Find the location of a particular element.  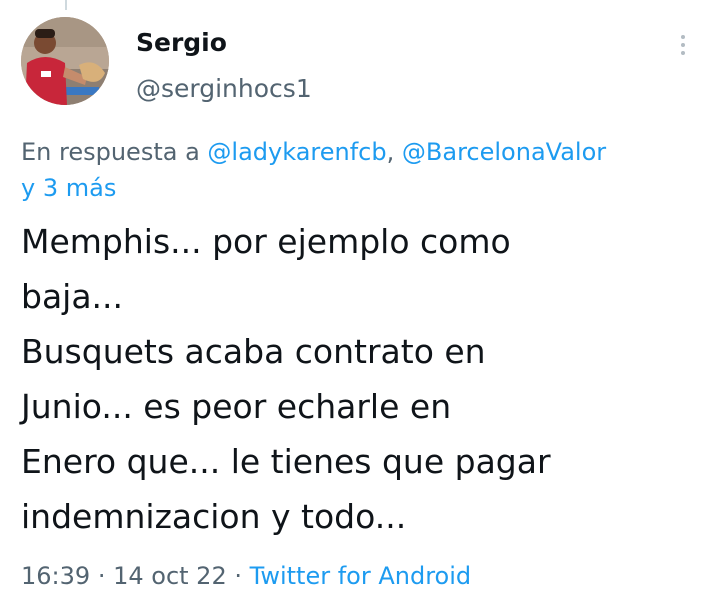

tweet-time: 16:39 is located at coordinates (55, 576).